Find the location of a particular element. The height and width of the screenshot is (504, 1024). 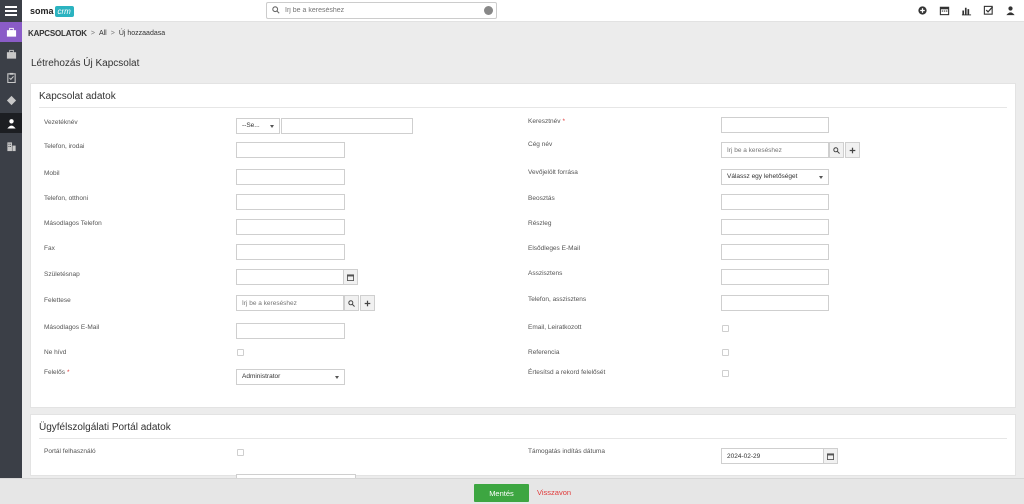

top-bar: soma crm is located at coordinates (512, 11).